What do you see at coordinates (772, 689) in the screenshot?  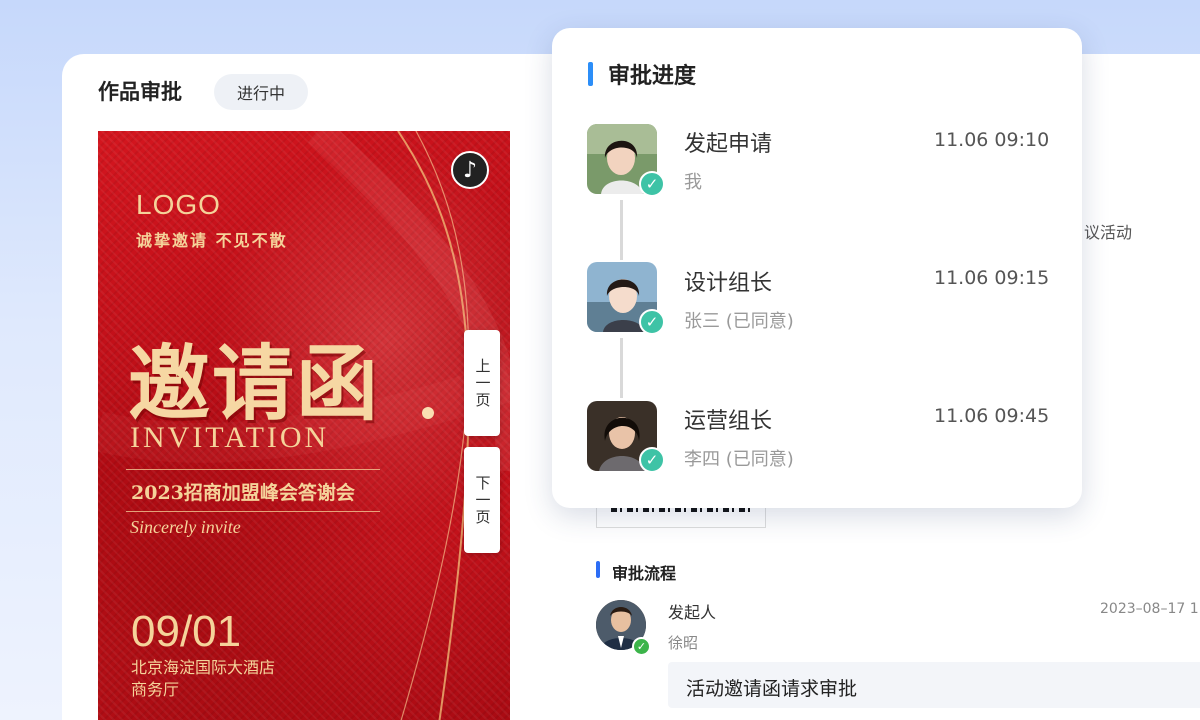 I see `comment-text: 活动邀请函请求审批` at bounding box center [772, 689].